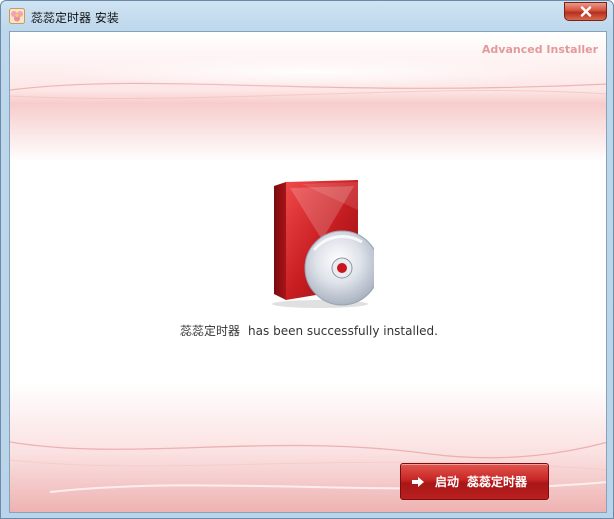  I want to click on arrow-right-icon, so click(418, 481).